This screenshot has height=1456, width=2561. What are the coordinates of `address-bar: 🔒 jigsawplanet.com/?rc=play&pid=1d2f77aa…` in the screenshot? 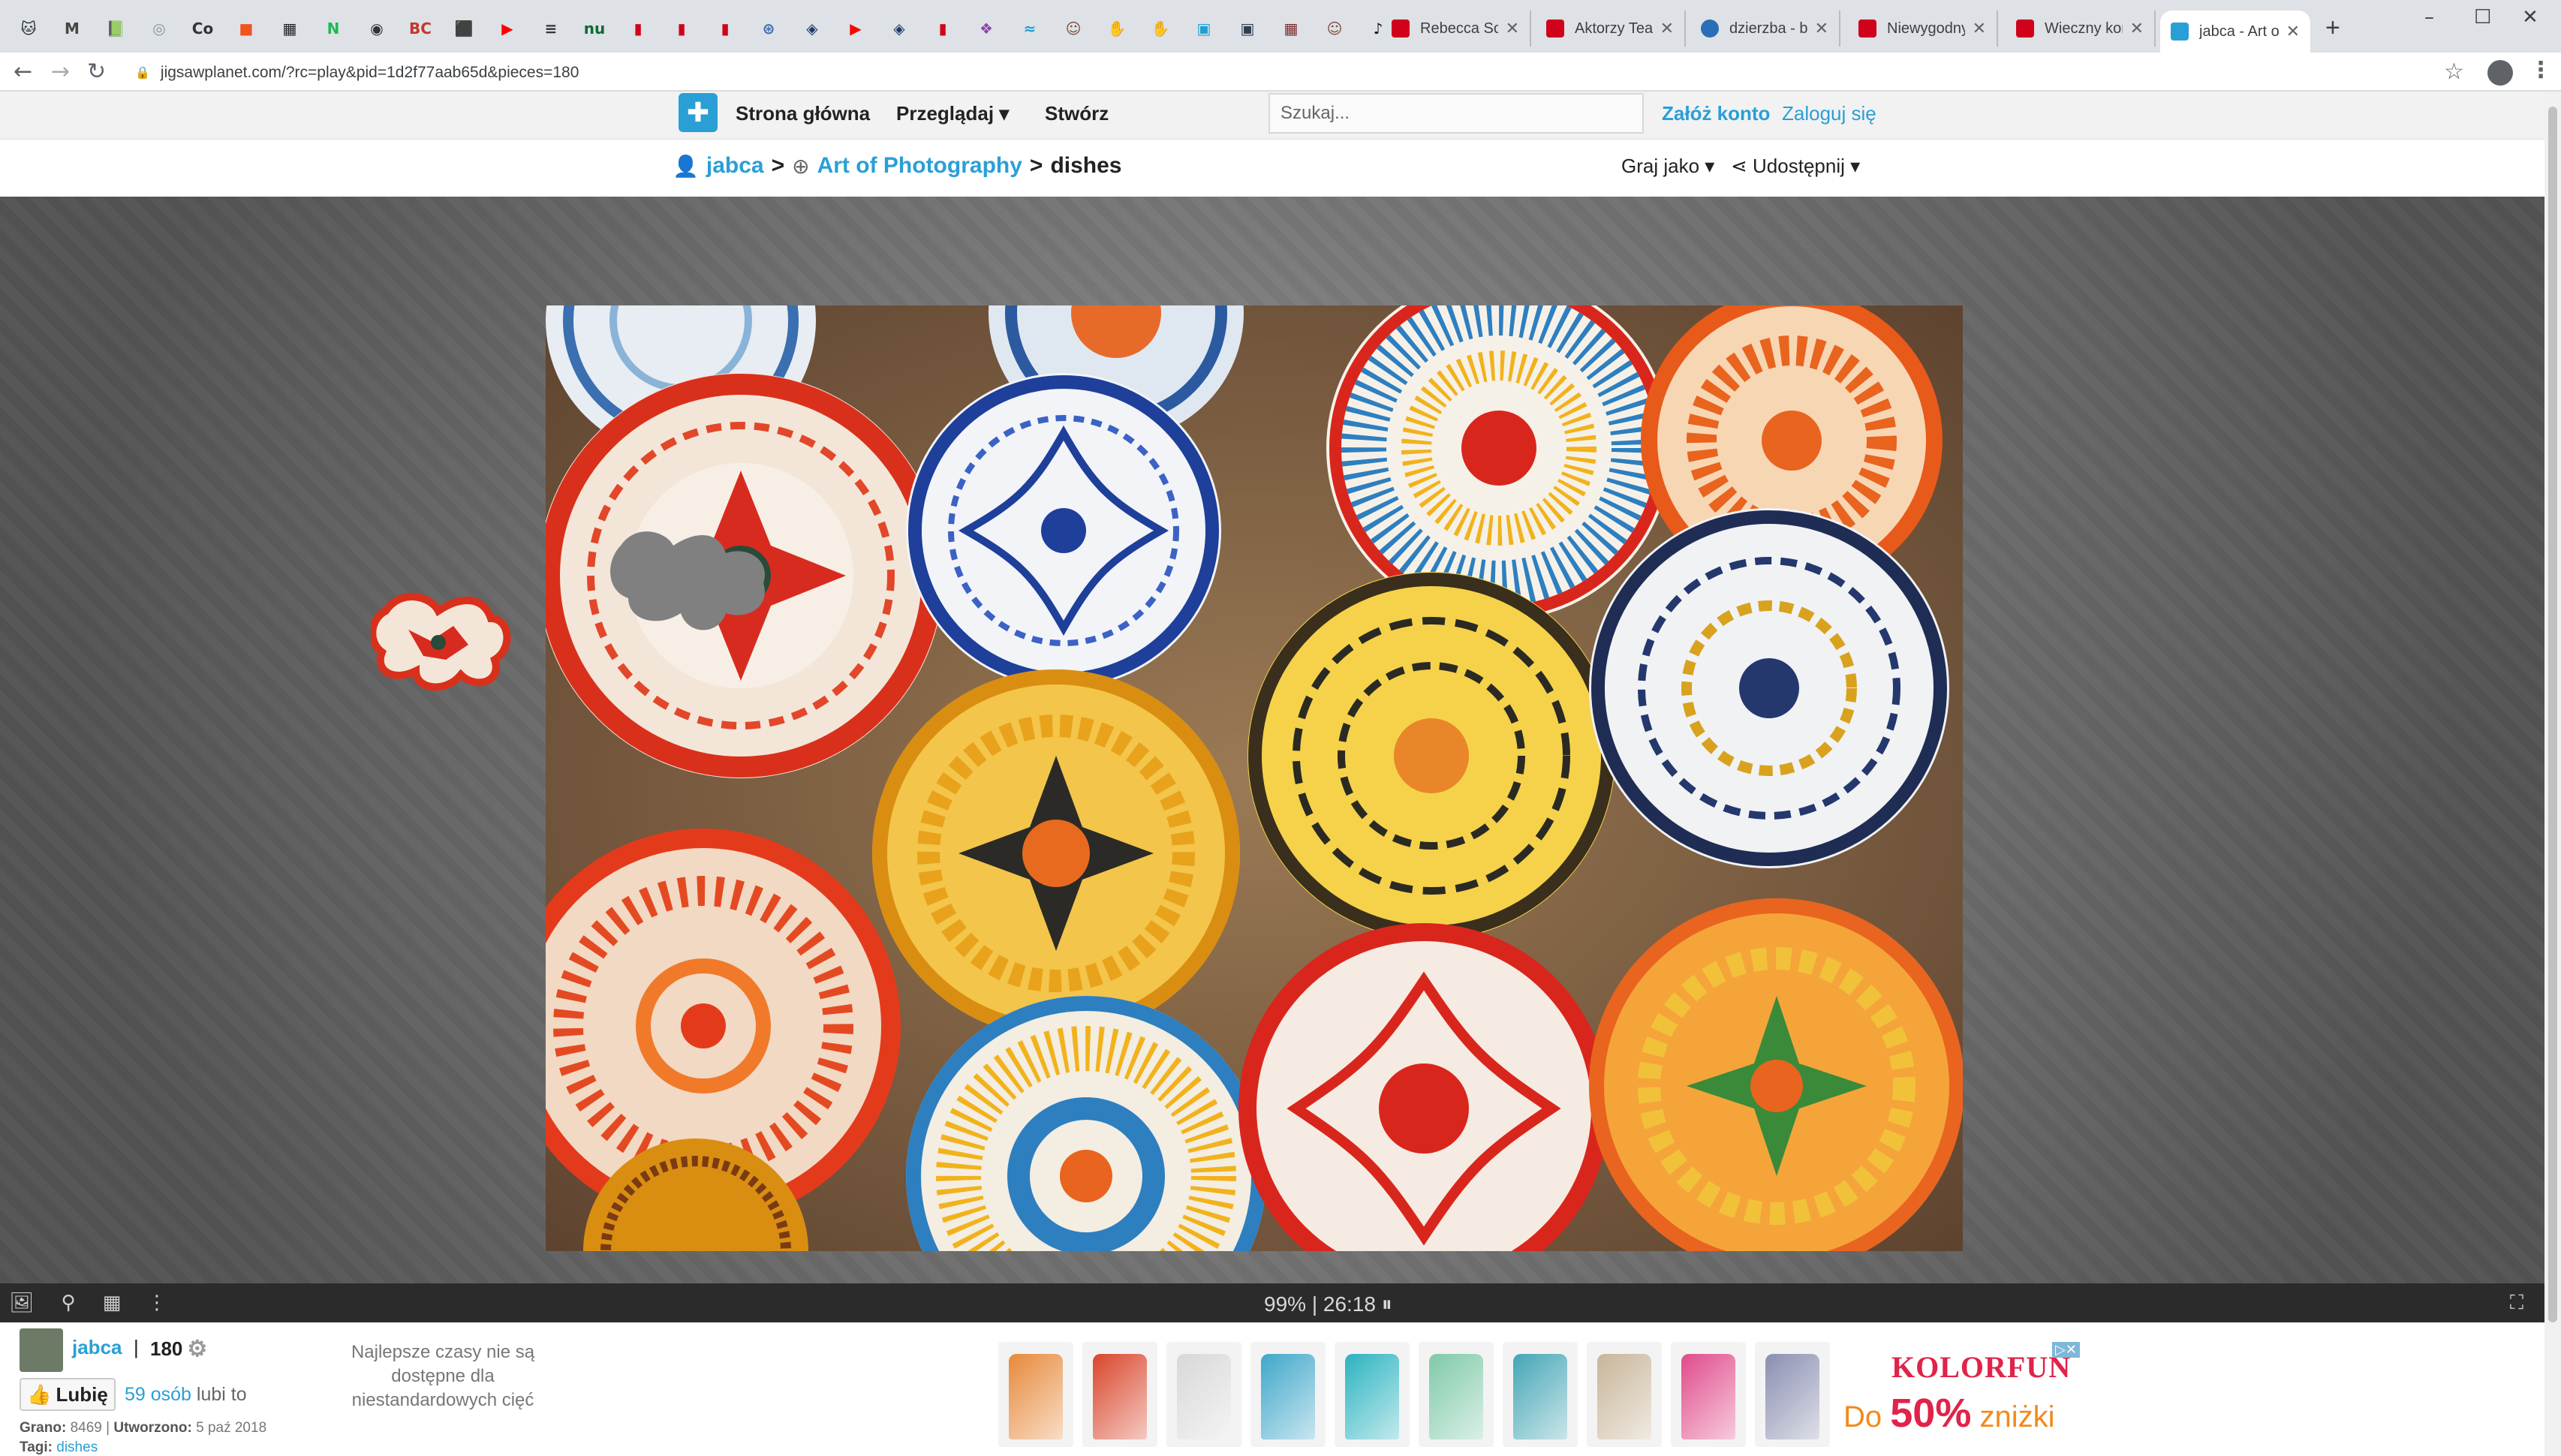 It's located at (1279, 73).